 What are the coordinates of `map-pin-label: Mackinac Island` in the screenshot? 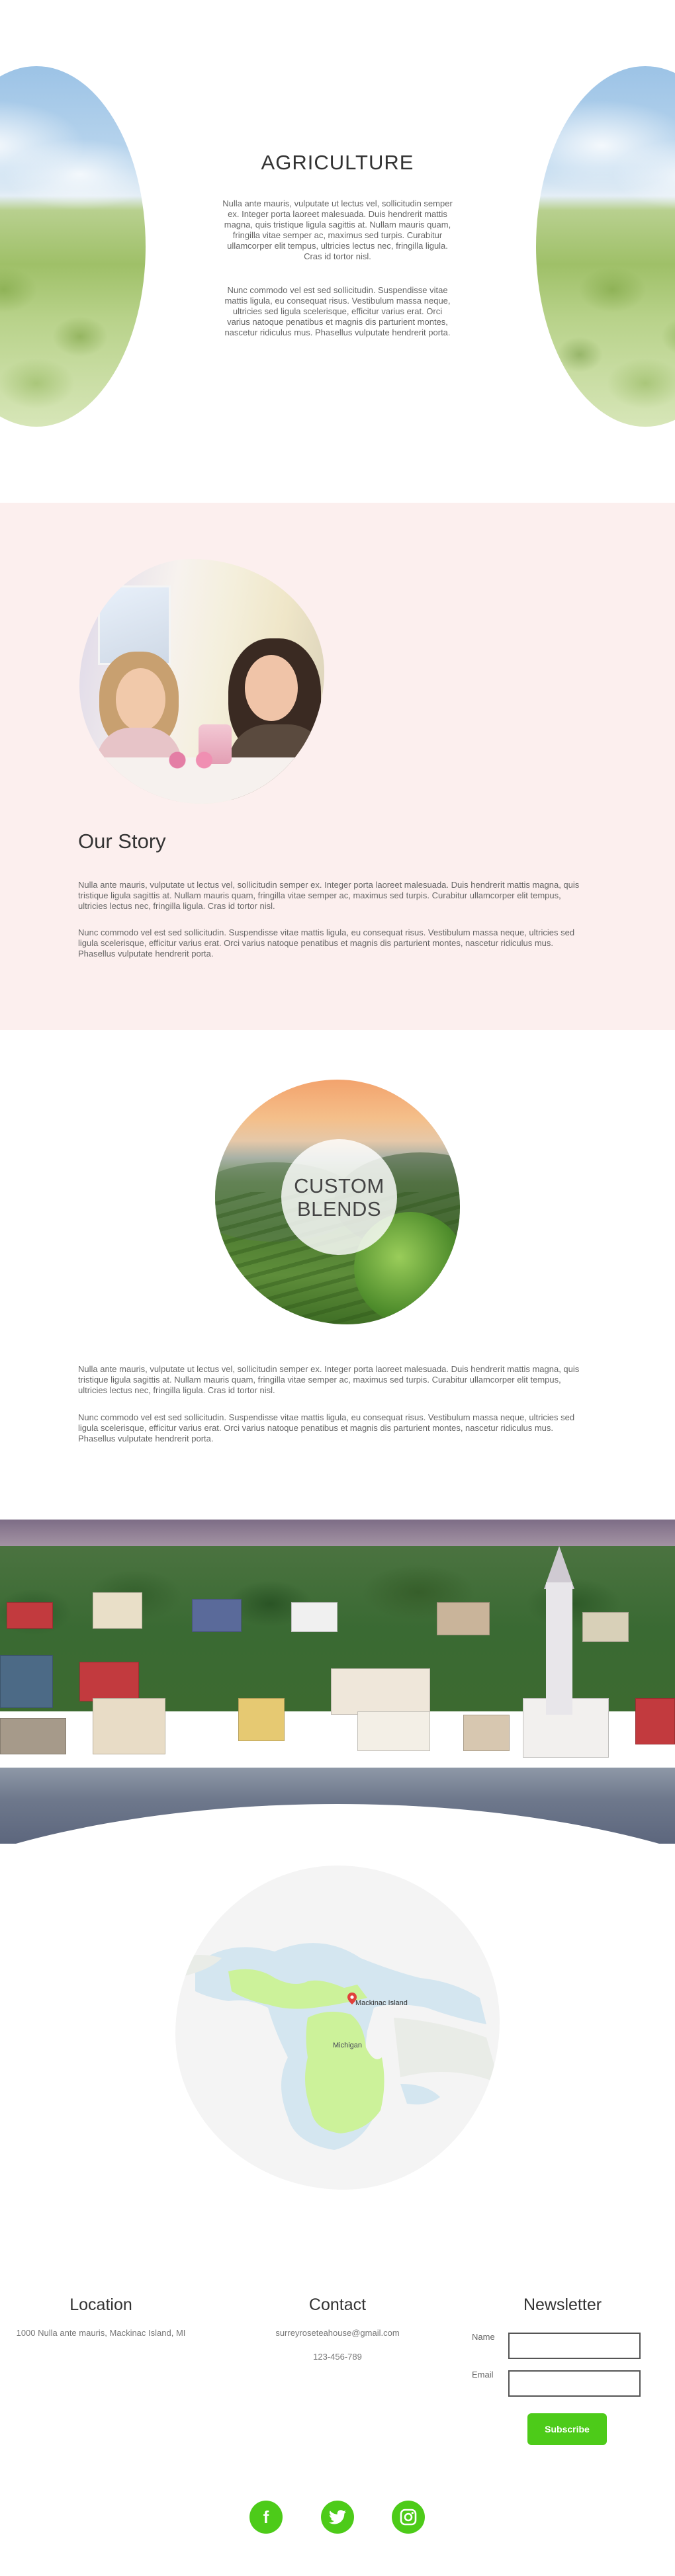 It's located at (381, 2003).